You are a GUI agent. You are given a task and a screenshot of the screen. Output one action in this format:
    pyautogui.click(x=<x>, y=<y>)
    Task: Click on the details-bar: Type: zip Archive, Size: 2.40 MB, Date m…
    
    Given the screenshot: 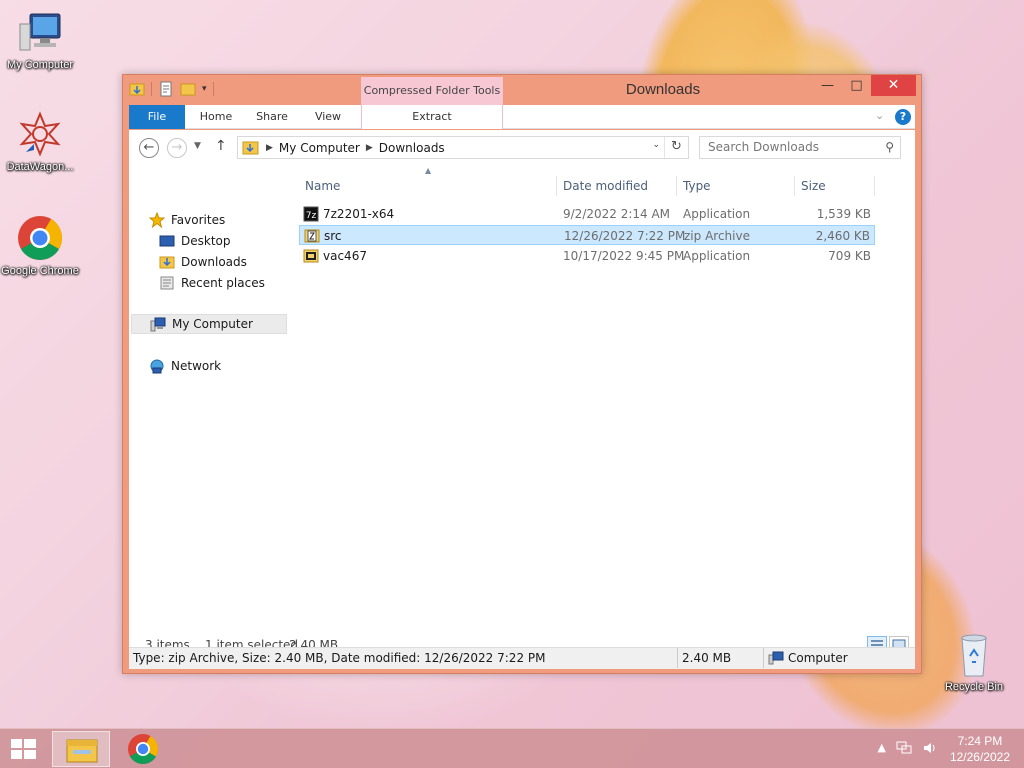 What is the action you would take?
    pyautogui.click(x=522, y=658)
    